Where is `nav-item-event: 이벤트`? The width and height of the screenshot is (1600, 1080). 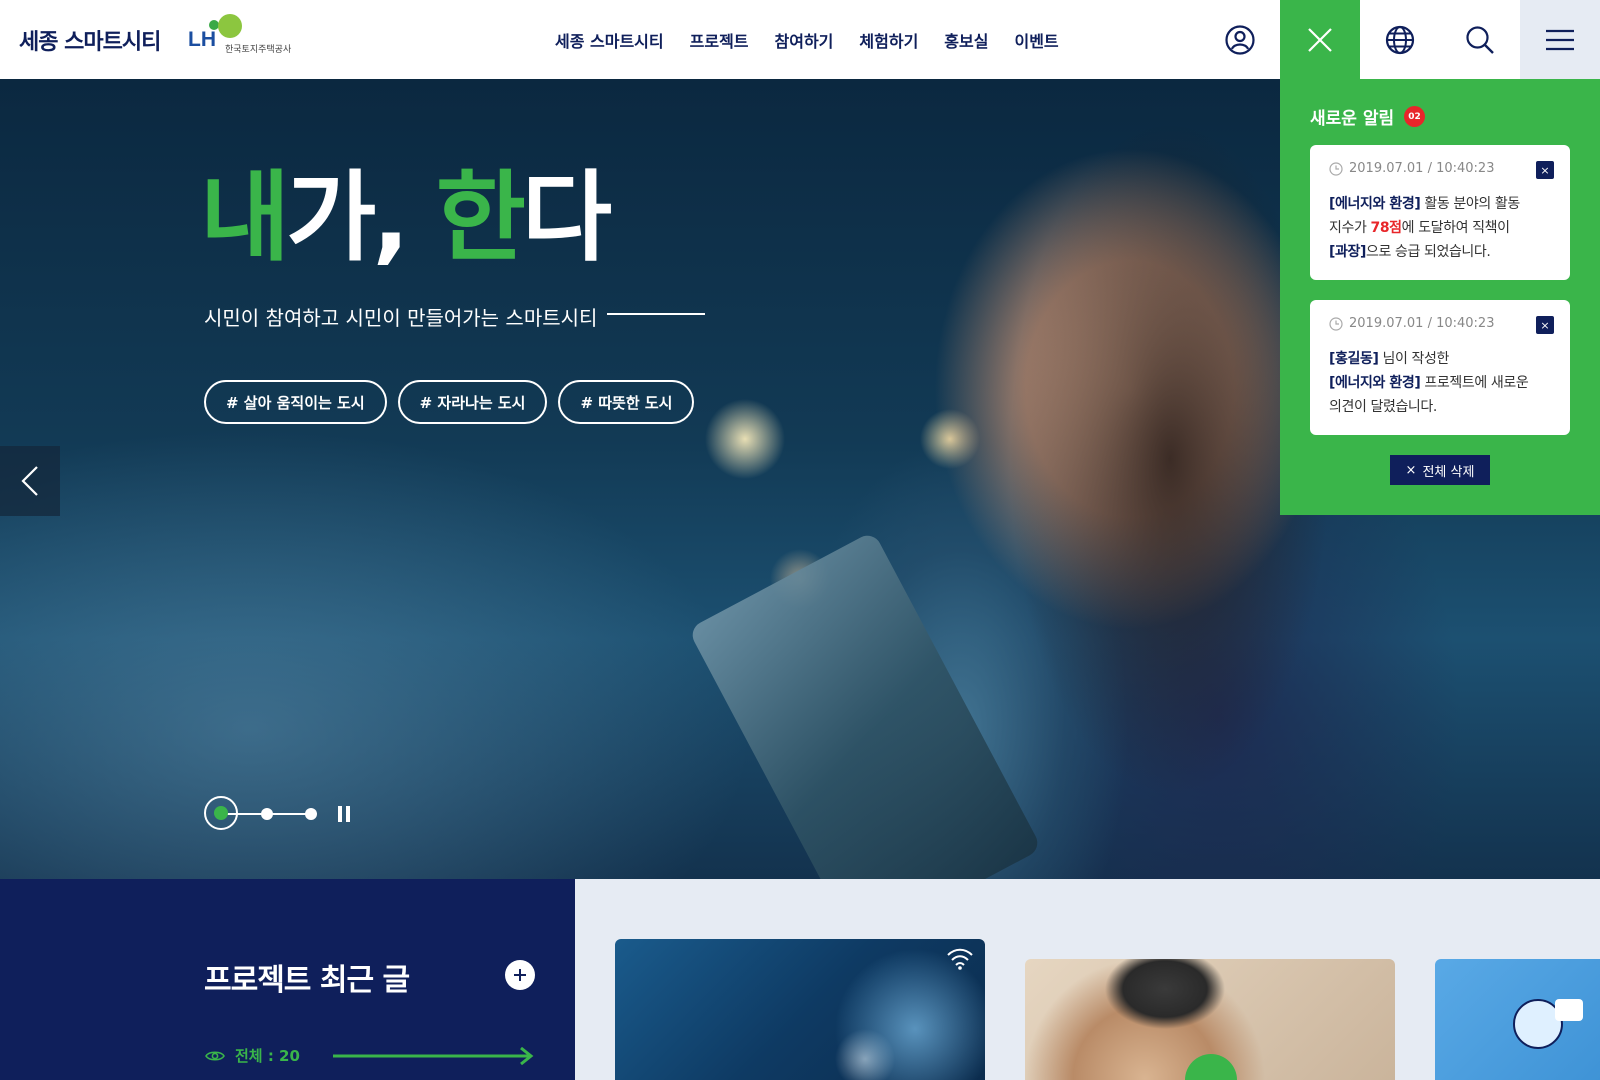
nav-item-event: 이벤트 is located at coordinates (1036, 40).